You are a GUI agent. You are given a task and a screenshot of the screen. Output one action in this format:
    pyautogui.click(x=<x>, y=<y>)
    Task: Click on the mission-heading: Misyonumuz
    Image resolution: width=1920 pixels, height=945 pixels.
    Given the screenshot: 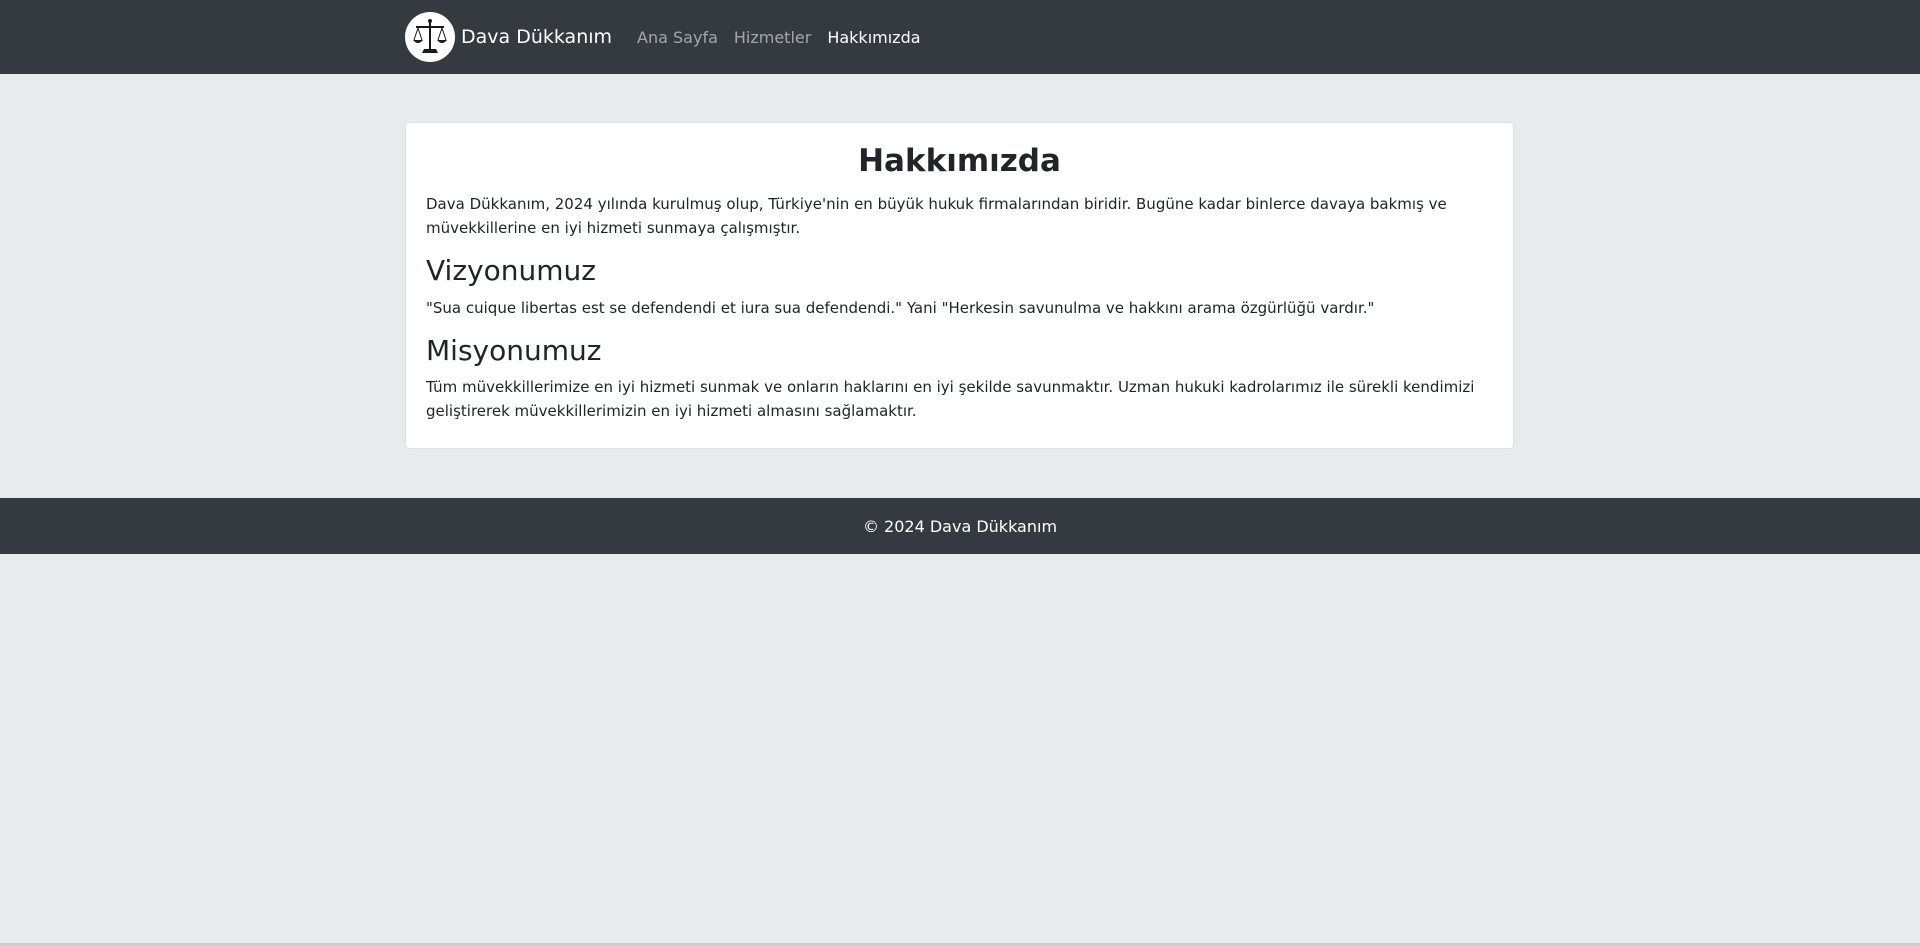 What is the action you would take?
    pyautogui.click(x=514, y=350)
    